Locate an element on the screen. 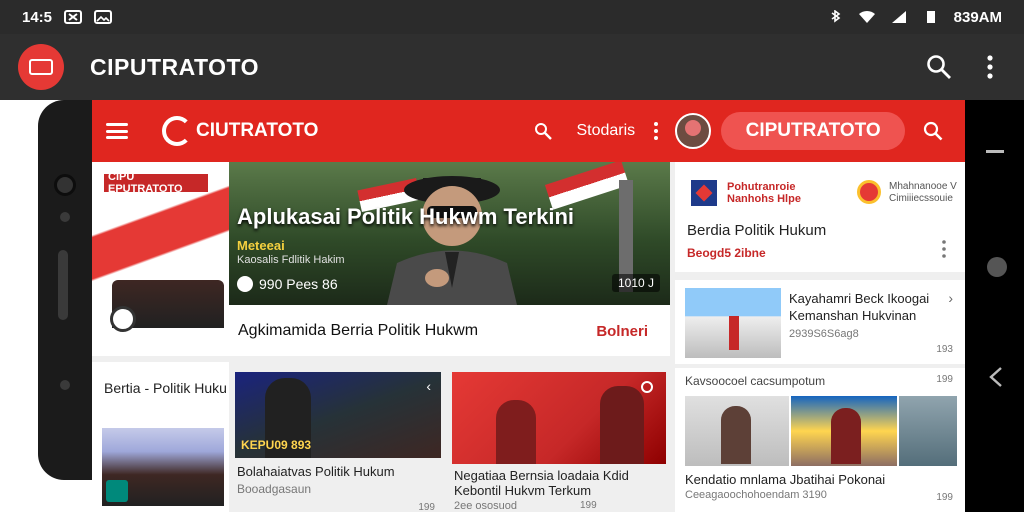 The height and width of the screenshot is (512, 1024). status-time: 14:5 is located at coordinates (37, 17).